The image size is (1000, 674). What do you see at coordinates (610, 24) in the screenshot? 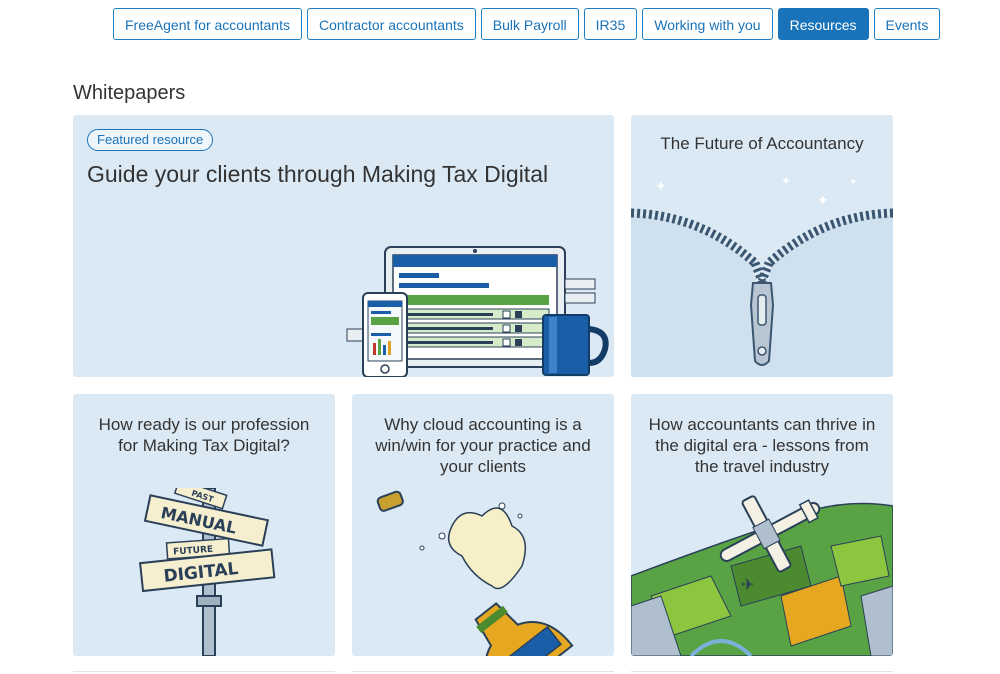
I see `nav-ir35: IR35` at bounding box center [610, 24].